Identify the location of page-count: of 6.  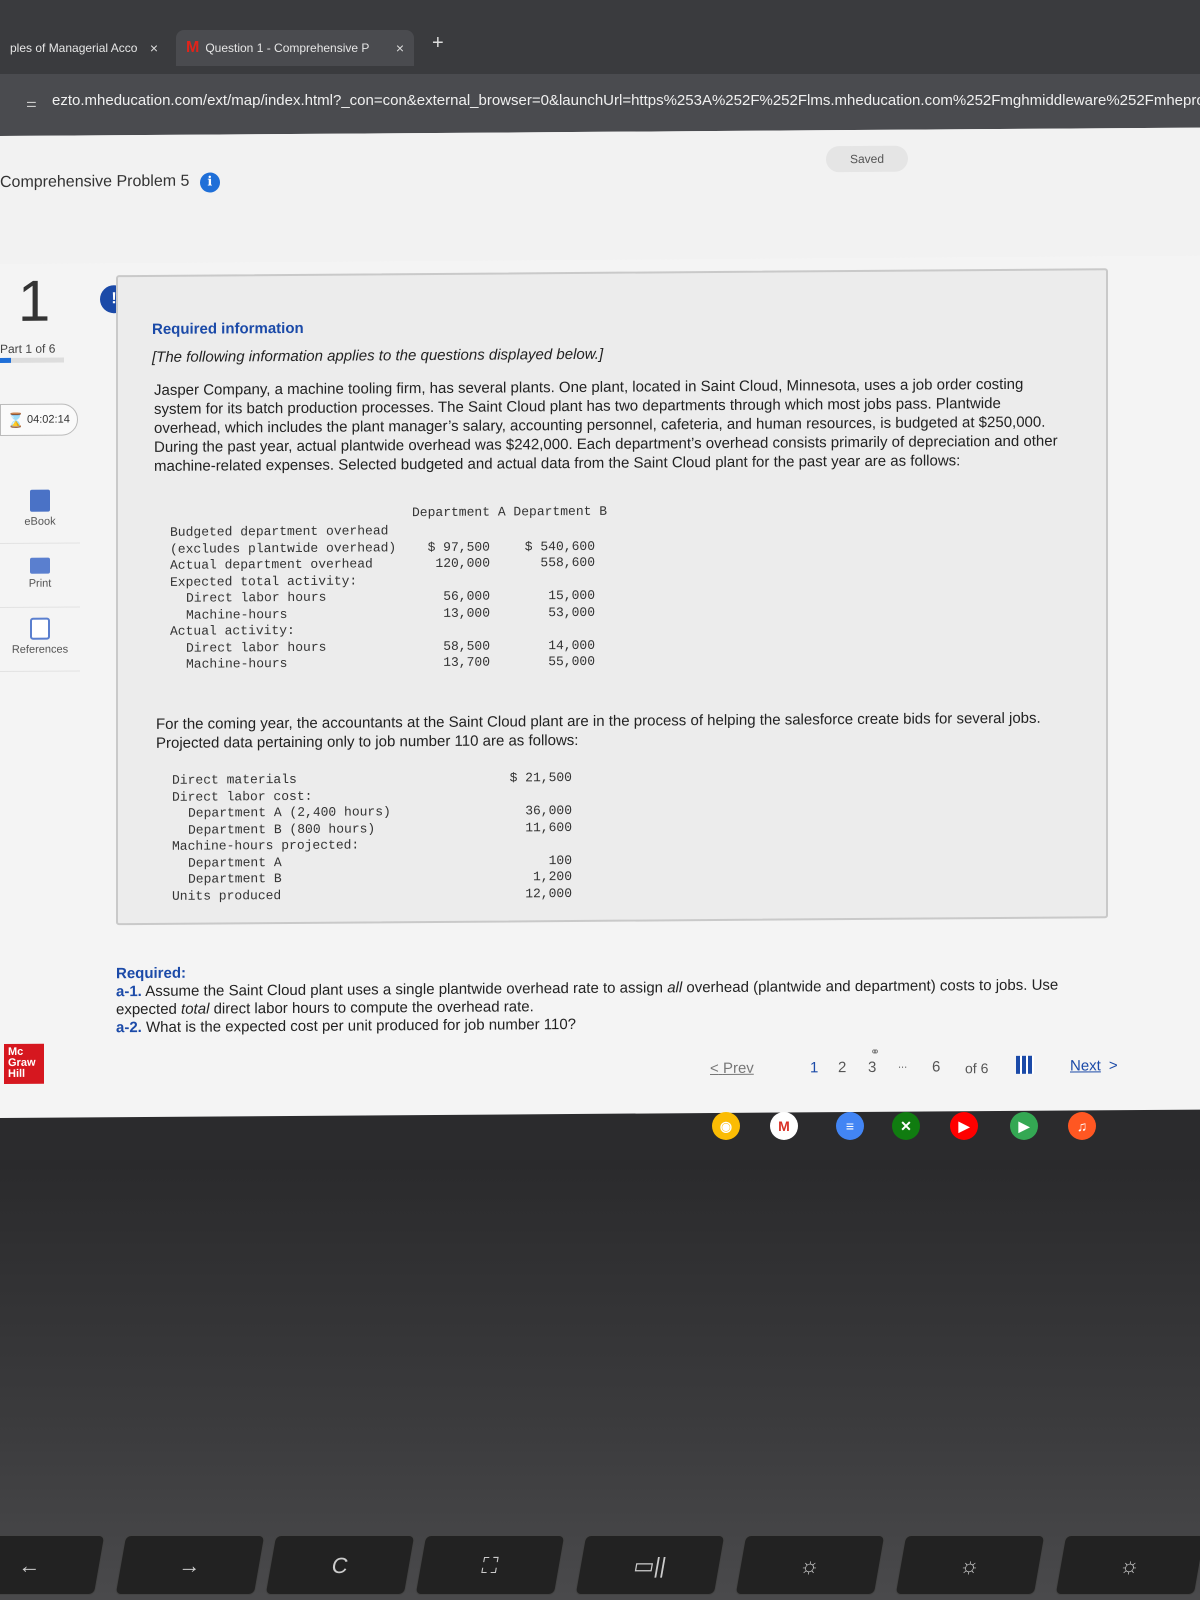
(977, 1068).